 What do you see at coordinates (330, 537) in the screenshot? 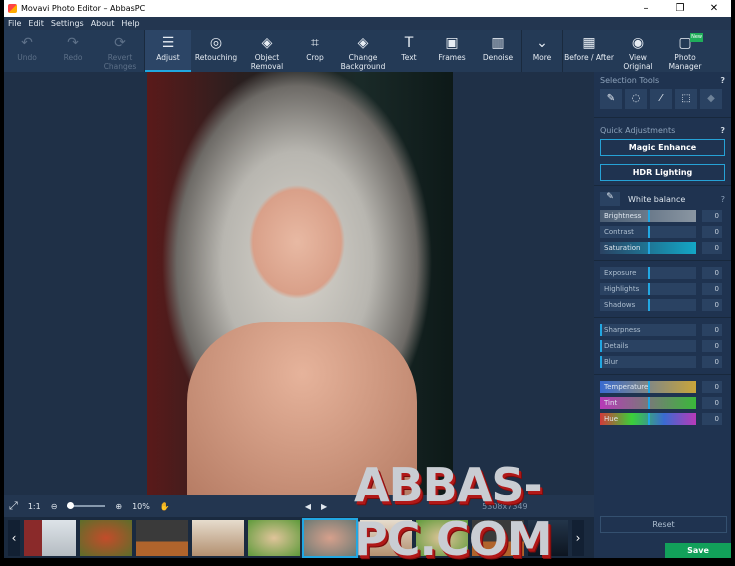
I see `thumbnail-selected` at bounding box center [330, 537].